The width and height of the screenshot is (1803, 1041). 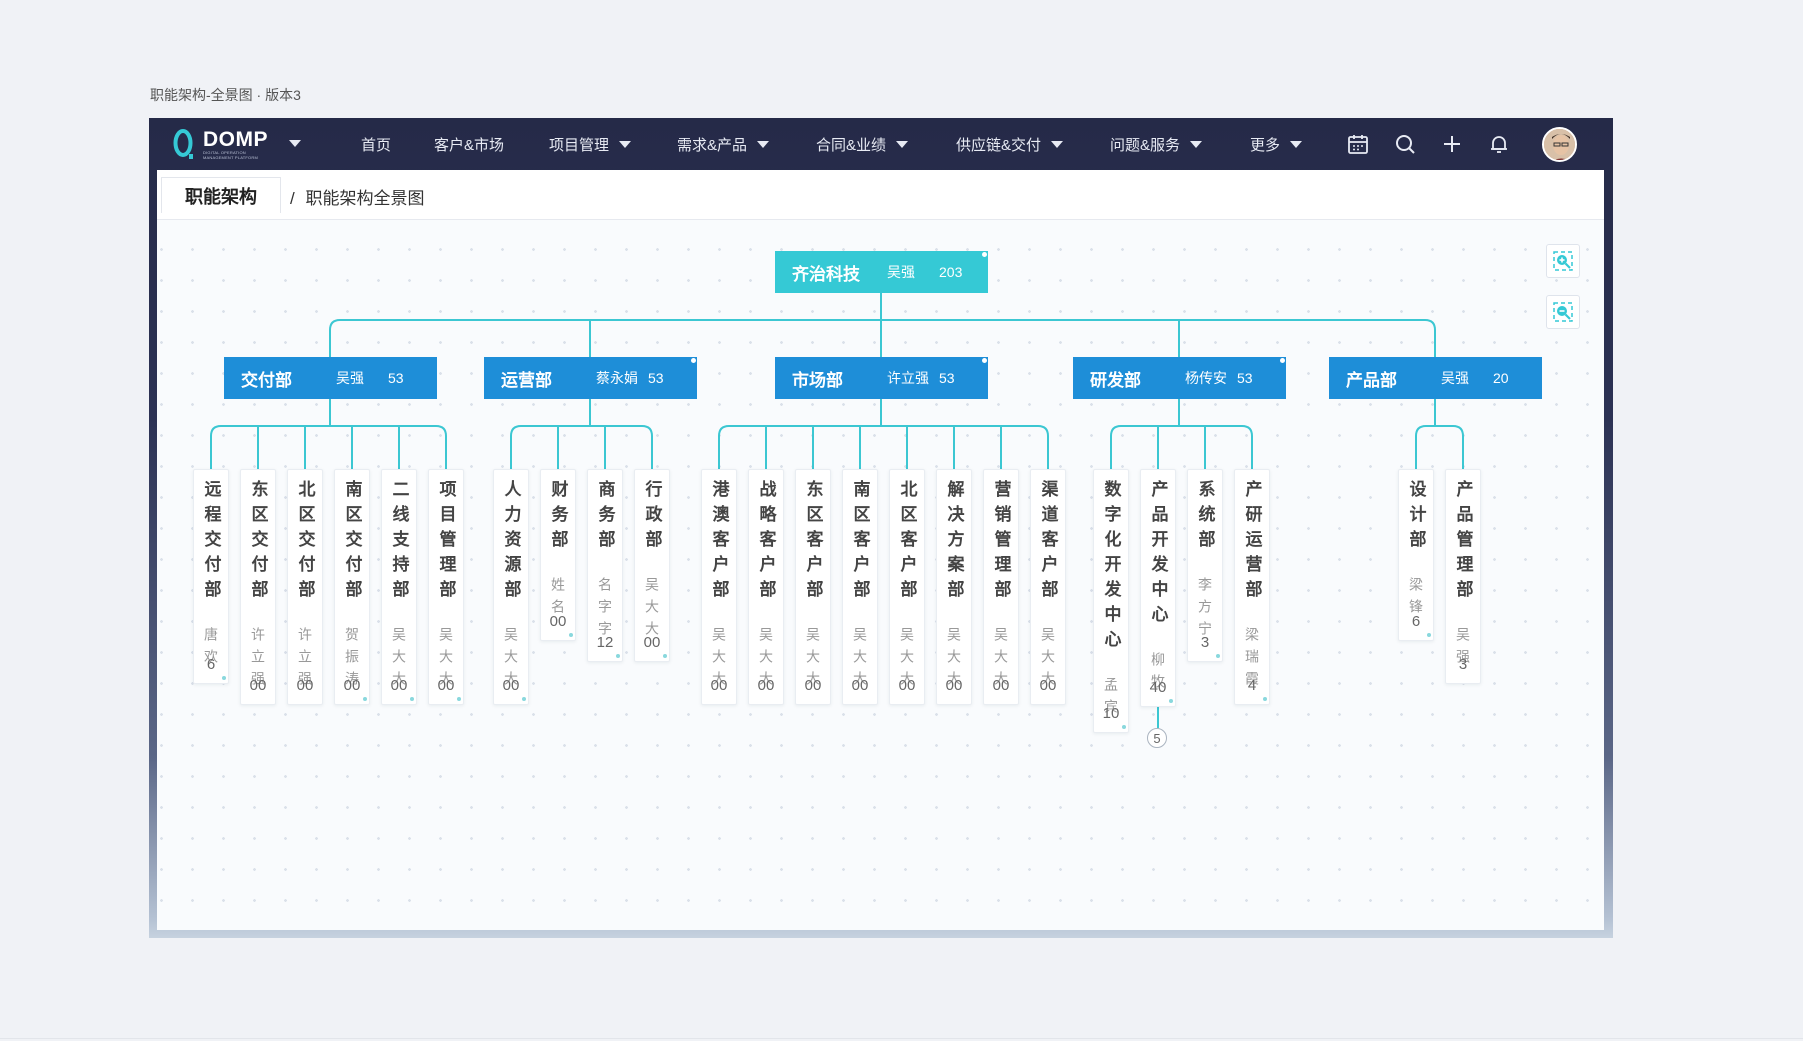 What do you see at coordinates (590, 378) in the screenshot?
I see `org-node-dept-operations: 运营部 蔡永娟 53` at bounding box center [590, 378].